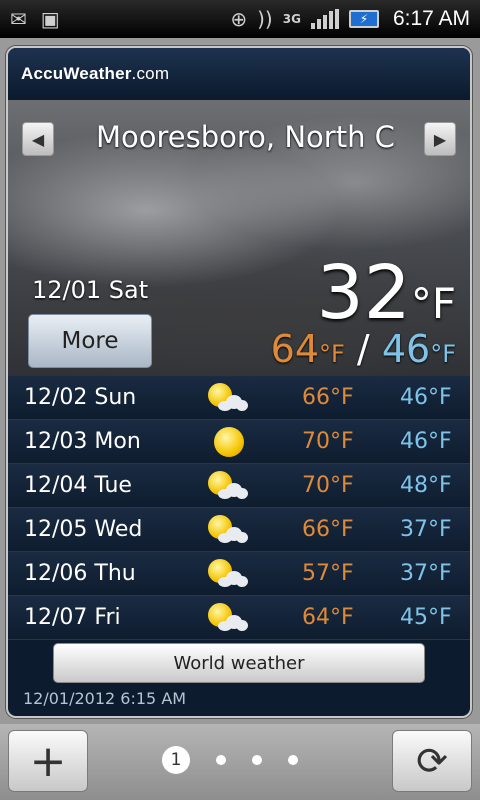 The width and height of the screenshot is (480, 800). What do you see at coordinates (426, 617) in the screenshot?
I see `forecast-low: 45°F` at bounding box center [426, 617].